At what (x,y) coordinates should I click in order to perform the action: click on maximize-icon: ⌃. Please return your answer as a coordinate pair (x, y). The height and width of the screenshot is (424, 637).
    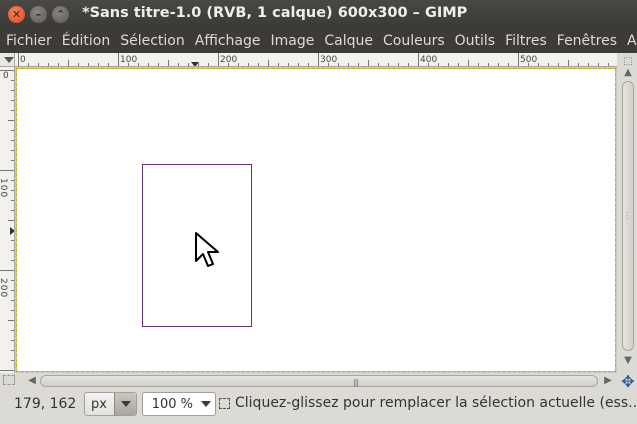
    Looking at the image, I should click on (60, 14).